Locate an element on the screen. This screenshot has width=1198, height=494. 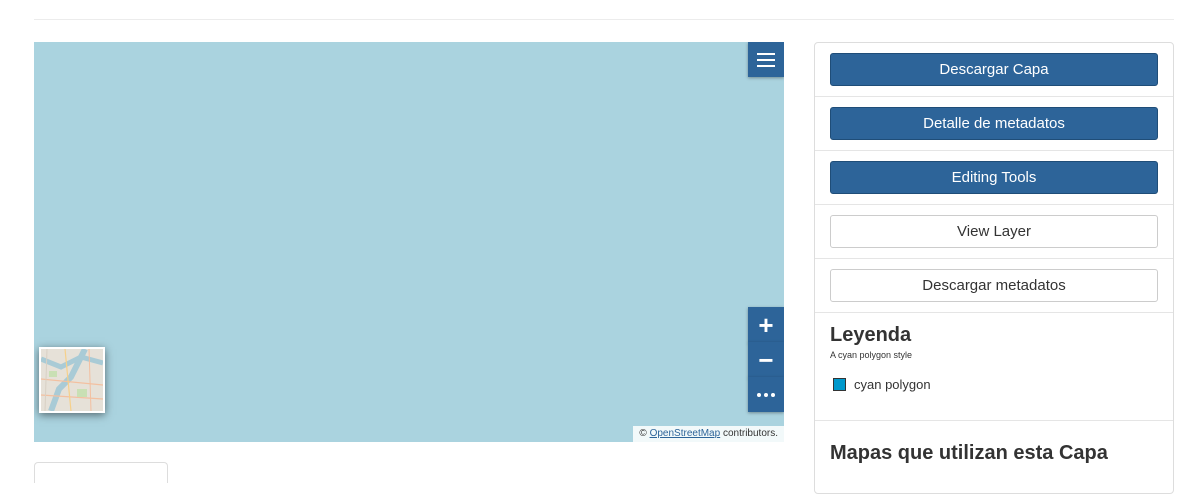
ellipsis-icon is located at coordinates (766, 394).